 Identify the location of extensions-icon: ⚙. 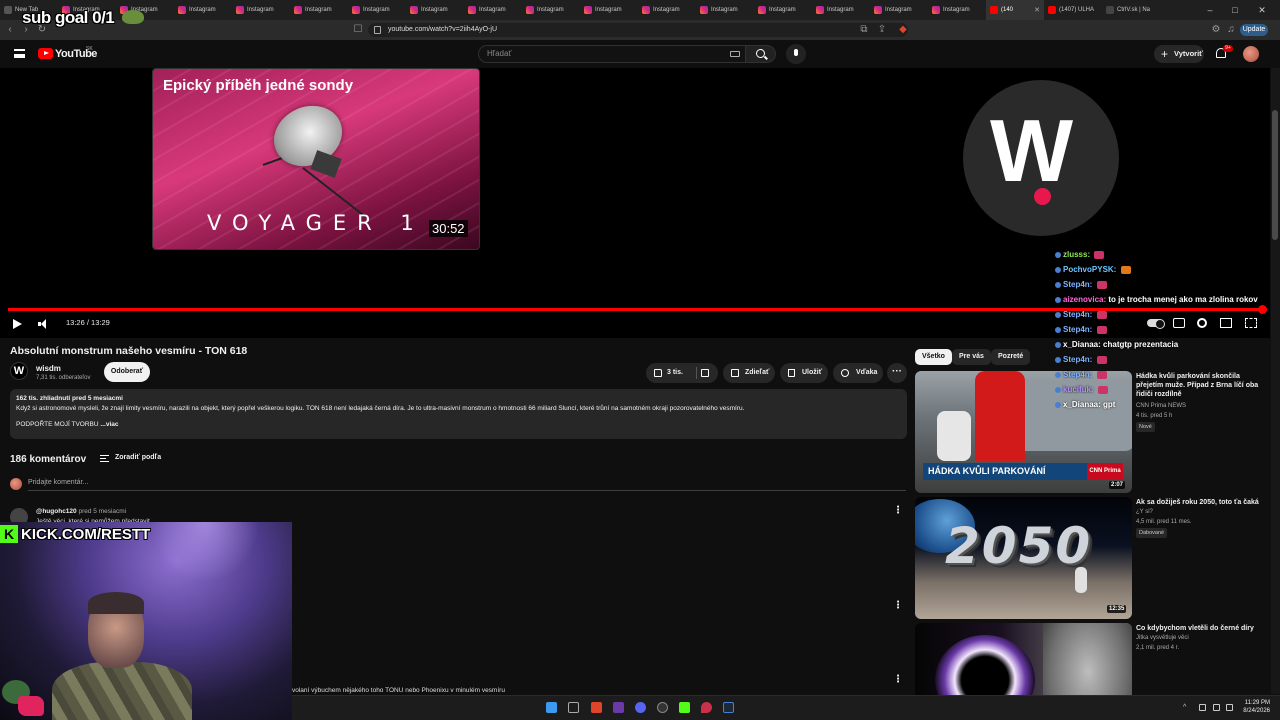
(1216, 30).